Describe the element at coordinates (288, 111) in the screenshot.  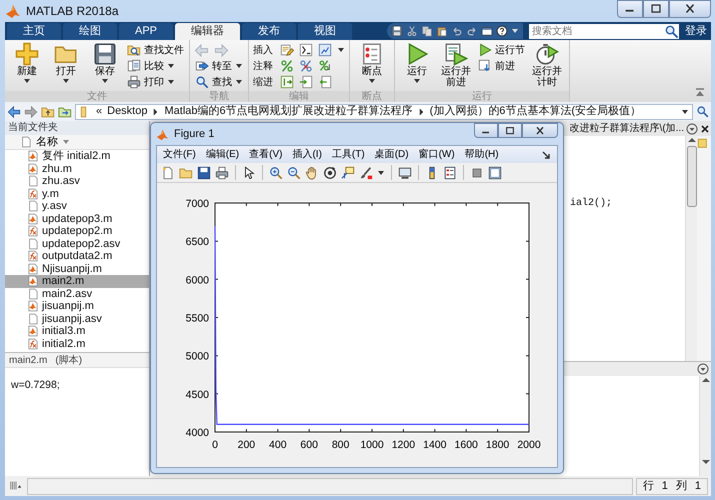
I see `path-segment: Matlab编的6节点电网规划扩展改进粒子群算法程序` at that location.